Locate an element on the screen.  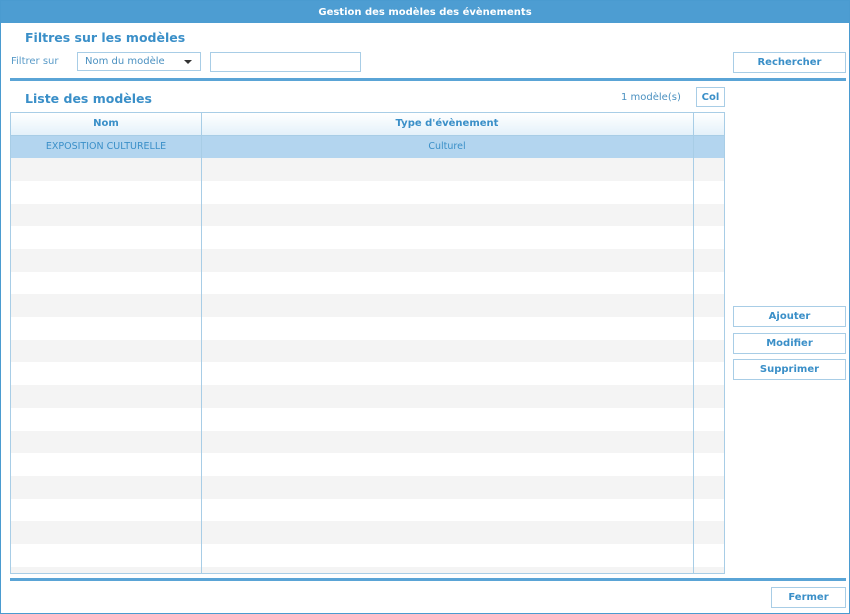
chevron-down-icon is located at coordinates (188, 62).